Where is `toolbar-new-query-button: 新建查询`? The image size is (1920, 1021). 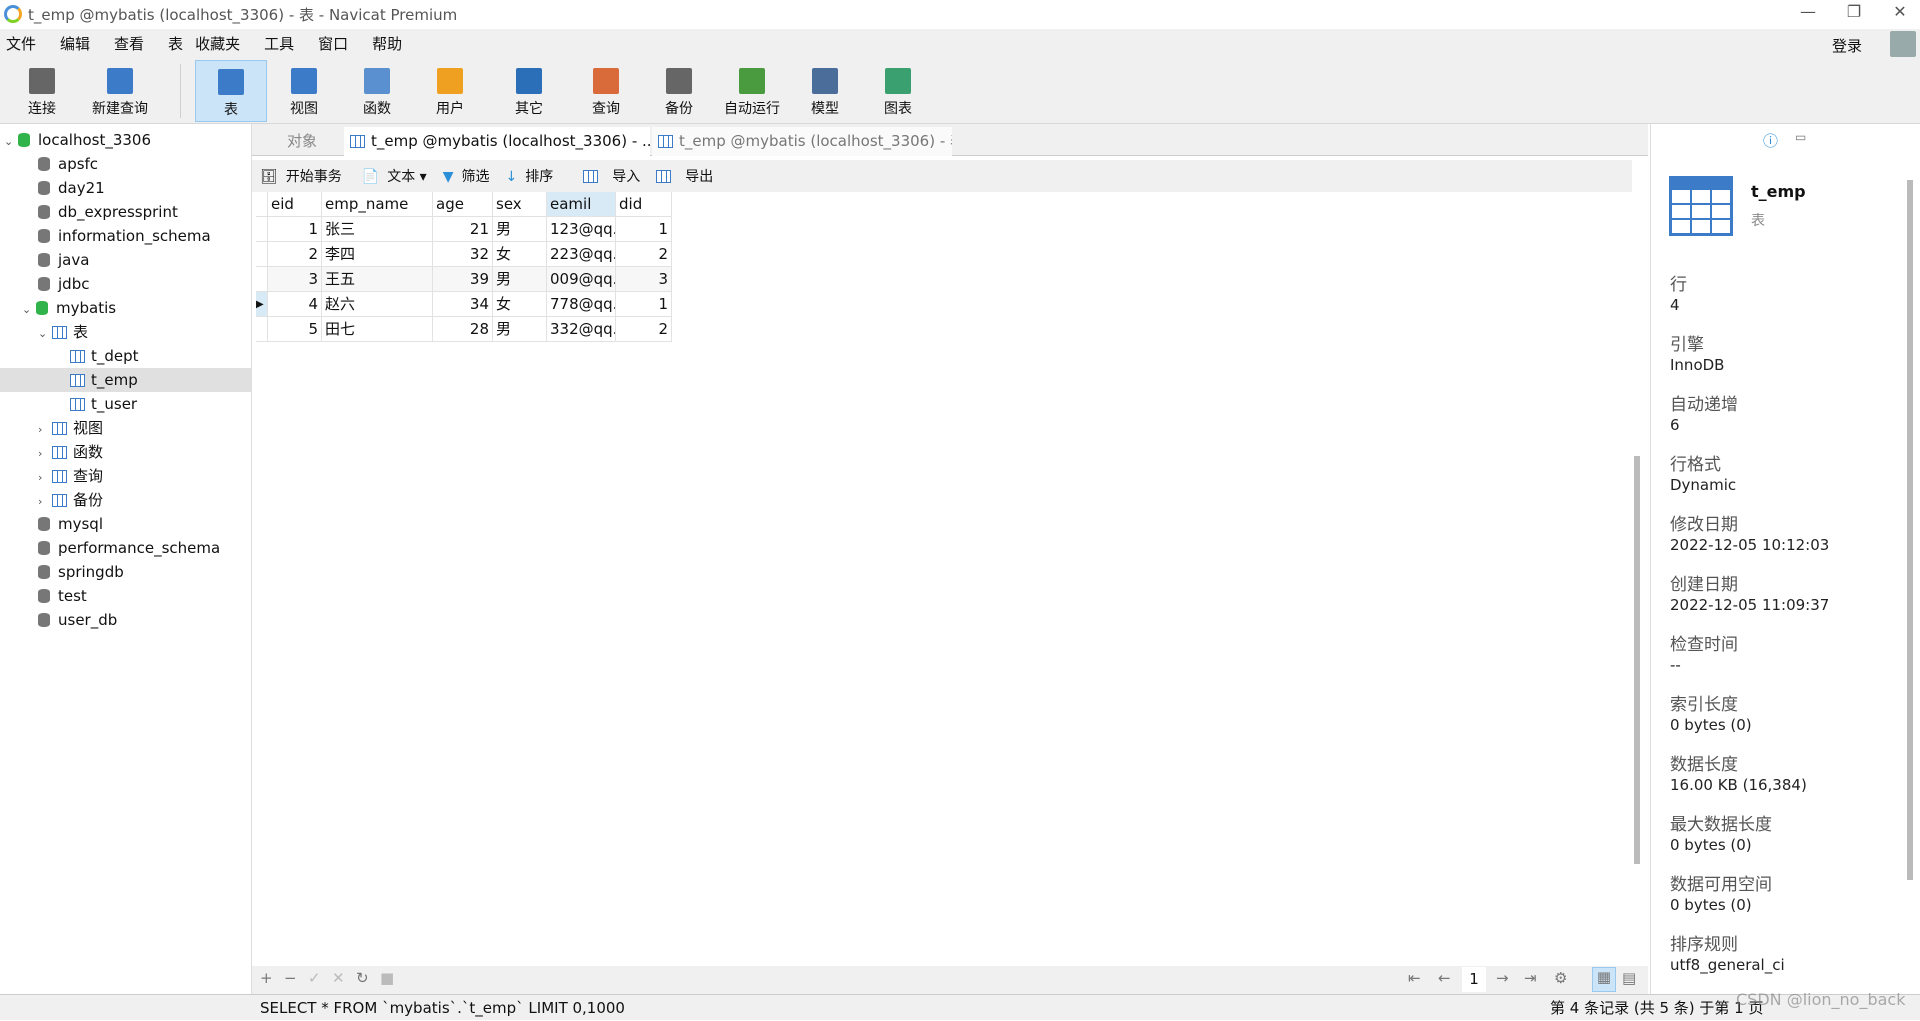 toolbar-new-query-button: 新建查询 is located at coordinates (120, 91).